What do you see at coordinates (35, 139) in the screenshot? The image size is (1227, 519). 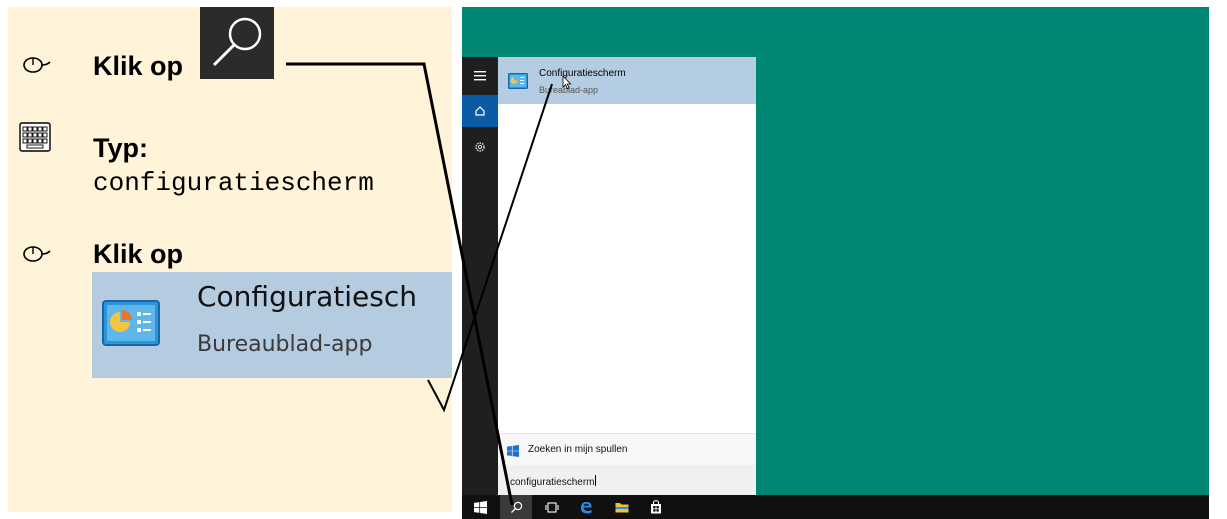 I see `keyboard-icon` at bounding box center [35, 139].